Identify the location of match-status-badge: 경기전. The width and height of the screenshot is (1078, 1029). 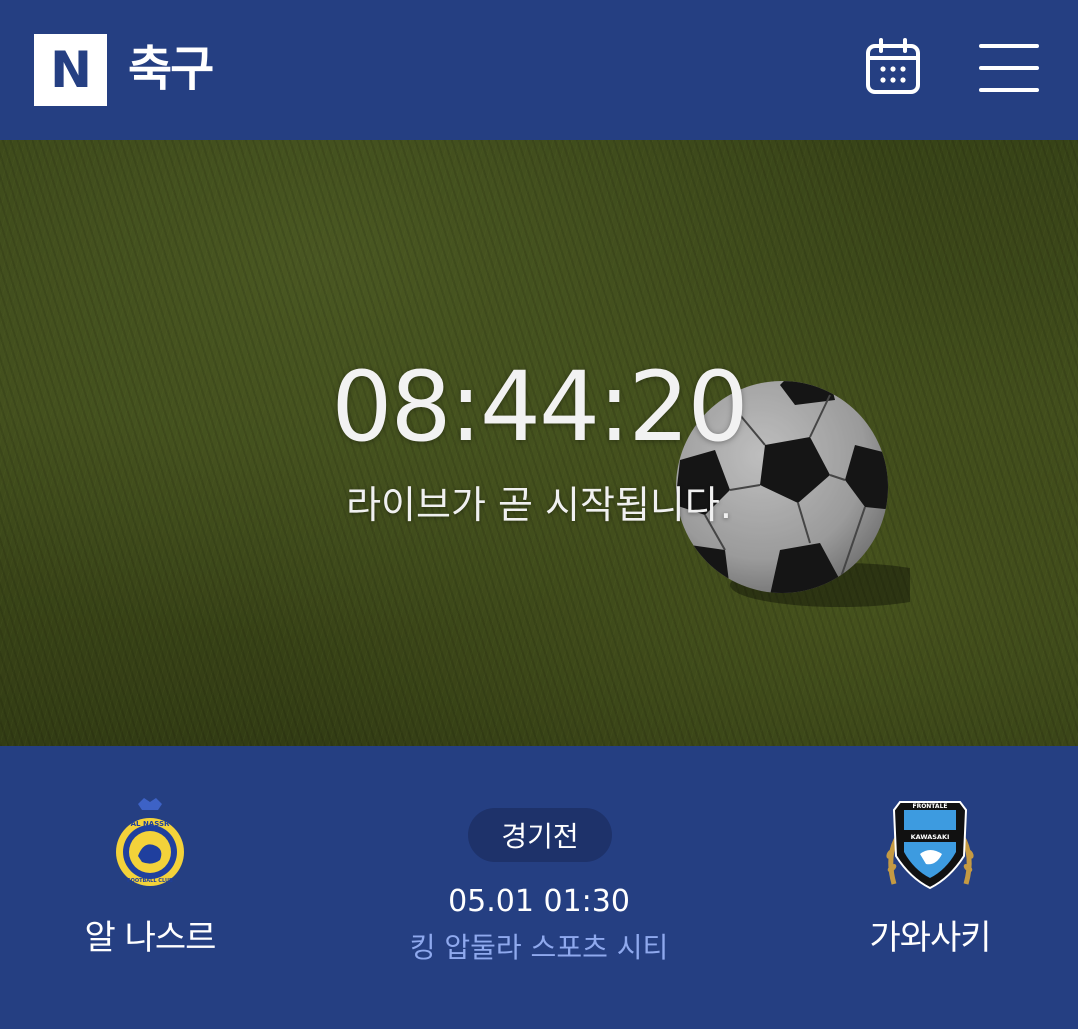
(540, 835).